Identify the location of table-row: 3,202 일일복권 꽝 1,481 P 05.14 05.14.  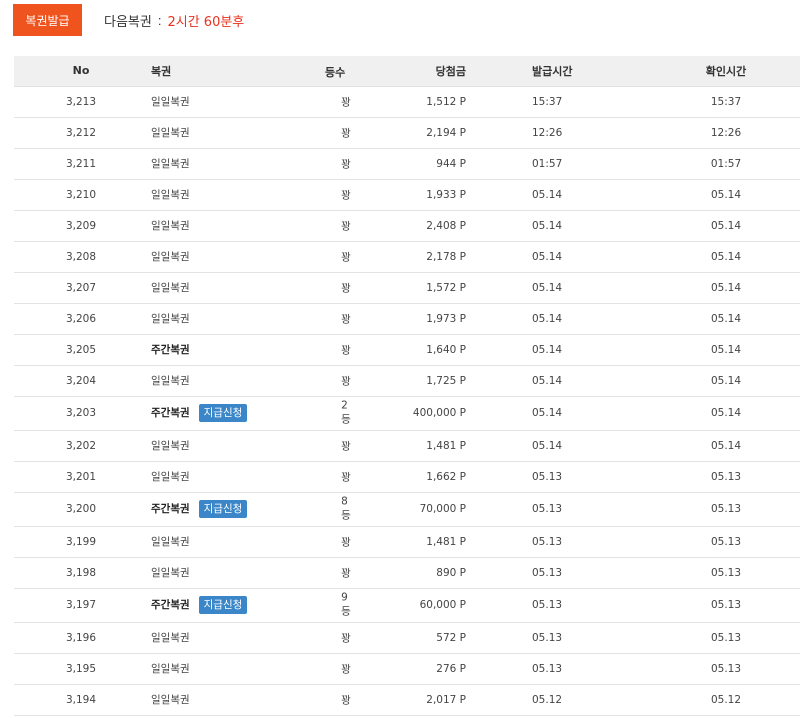
(407, 446).